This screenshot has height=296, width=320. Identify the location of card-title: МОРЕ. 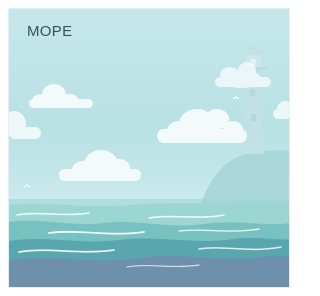
(50, 31).